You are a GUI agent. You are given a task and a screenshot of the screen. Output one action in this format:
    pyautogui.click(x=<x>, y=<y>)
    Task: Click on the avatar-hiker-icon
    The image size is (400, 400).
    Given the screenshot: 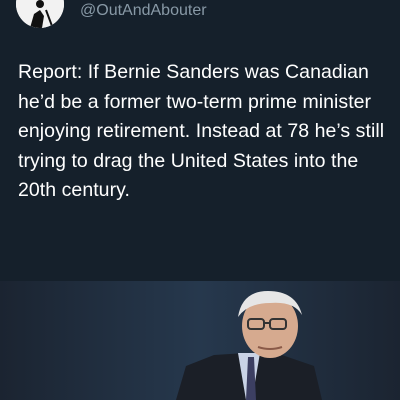 What is the action you would take?
    pyautogui.click(x=40, y=14)
    